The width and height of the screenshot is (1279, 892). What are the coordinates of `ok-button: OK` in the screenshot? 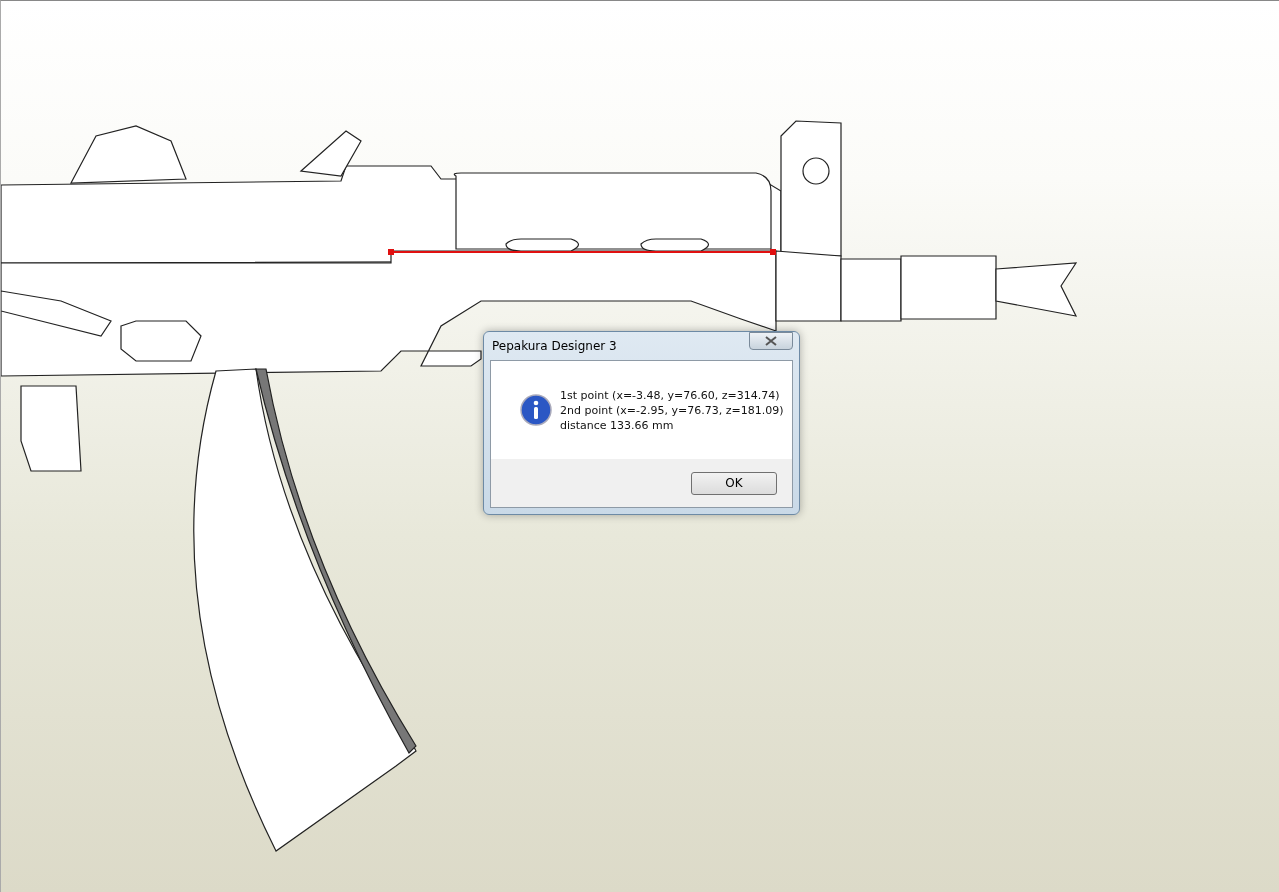 It's located at (734, 483).